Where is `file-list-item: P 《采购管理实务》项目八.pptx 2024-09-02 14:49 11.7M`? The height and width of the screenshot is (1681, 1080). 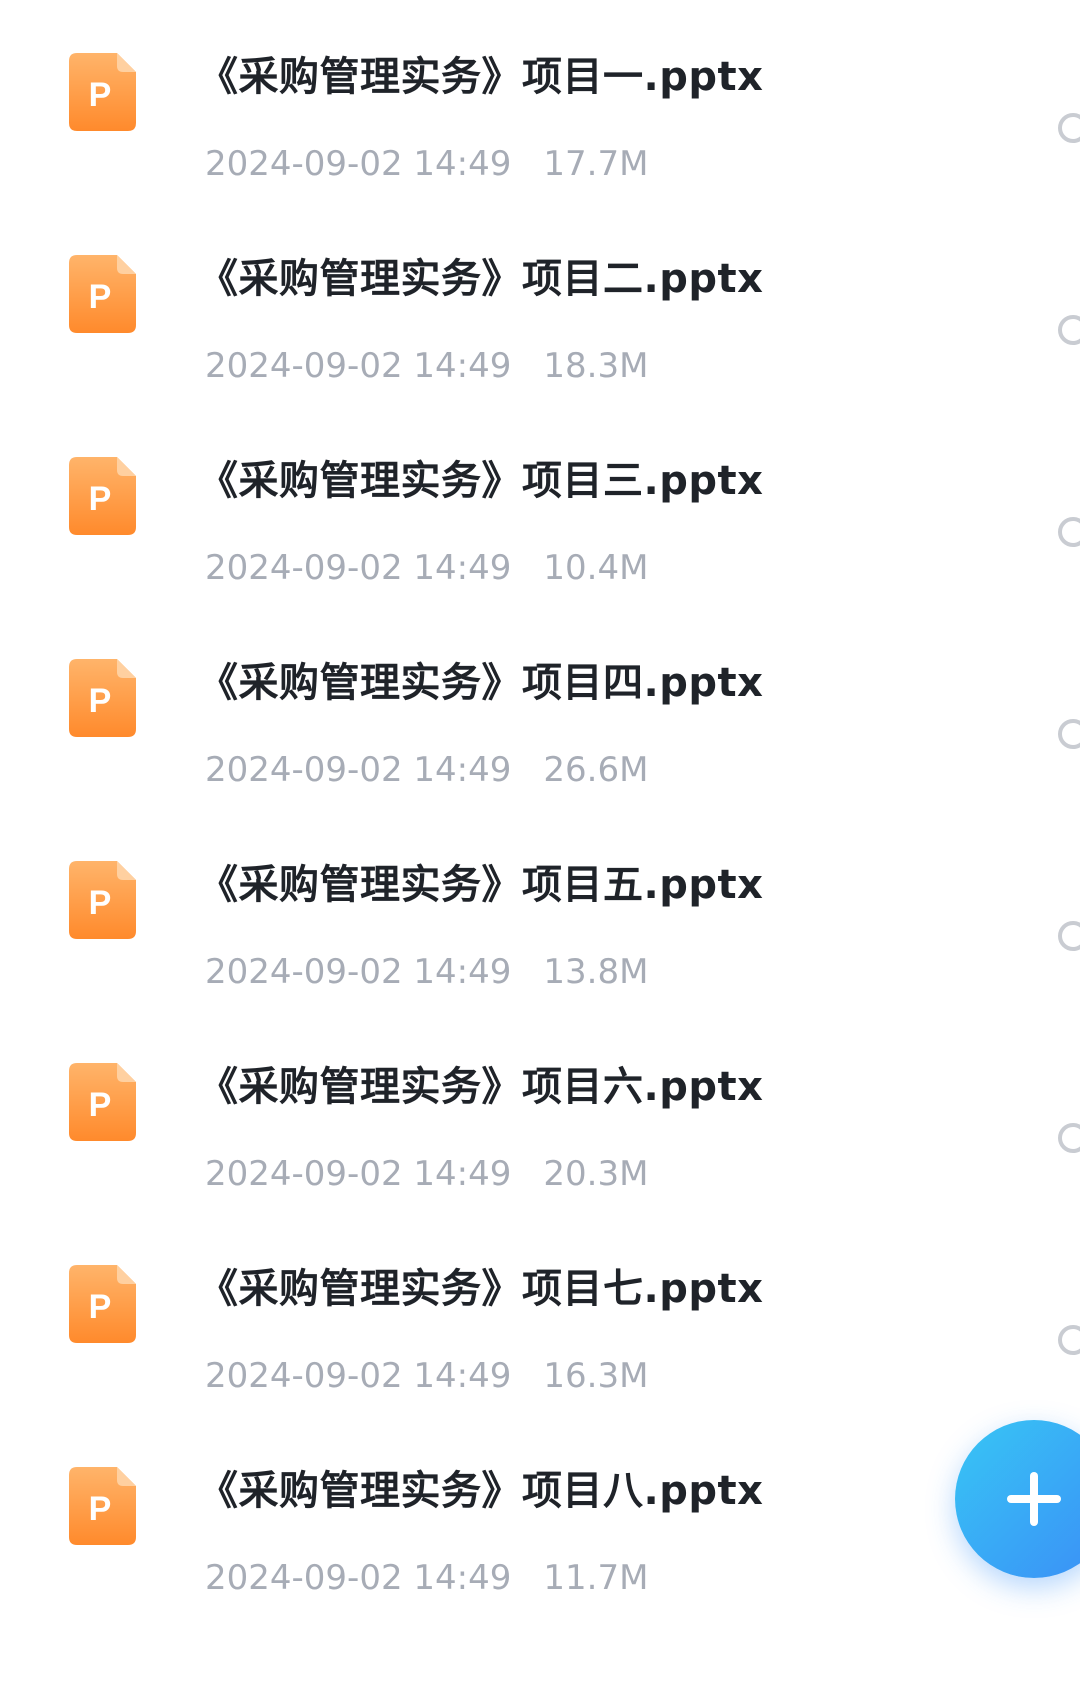 file-list-item: P 《采购管理实务》项目八.pptx 2024-09-02 14:49 11.7M is located at coordinates (540, 1515).